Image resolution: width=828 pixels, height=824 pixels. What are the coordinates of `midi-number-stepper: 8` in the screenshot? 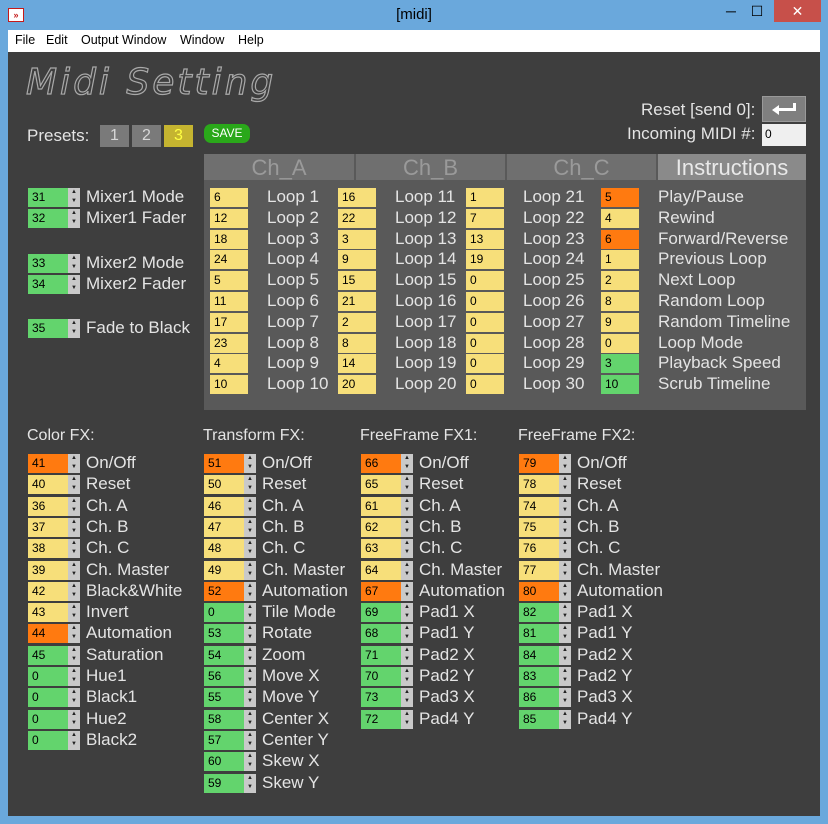 It's located at (620, 301).